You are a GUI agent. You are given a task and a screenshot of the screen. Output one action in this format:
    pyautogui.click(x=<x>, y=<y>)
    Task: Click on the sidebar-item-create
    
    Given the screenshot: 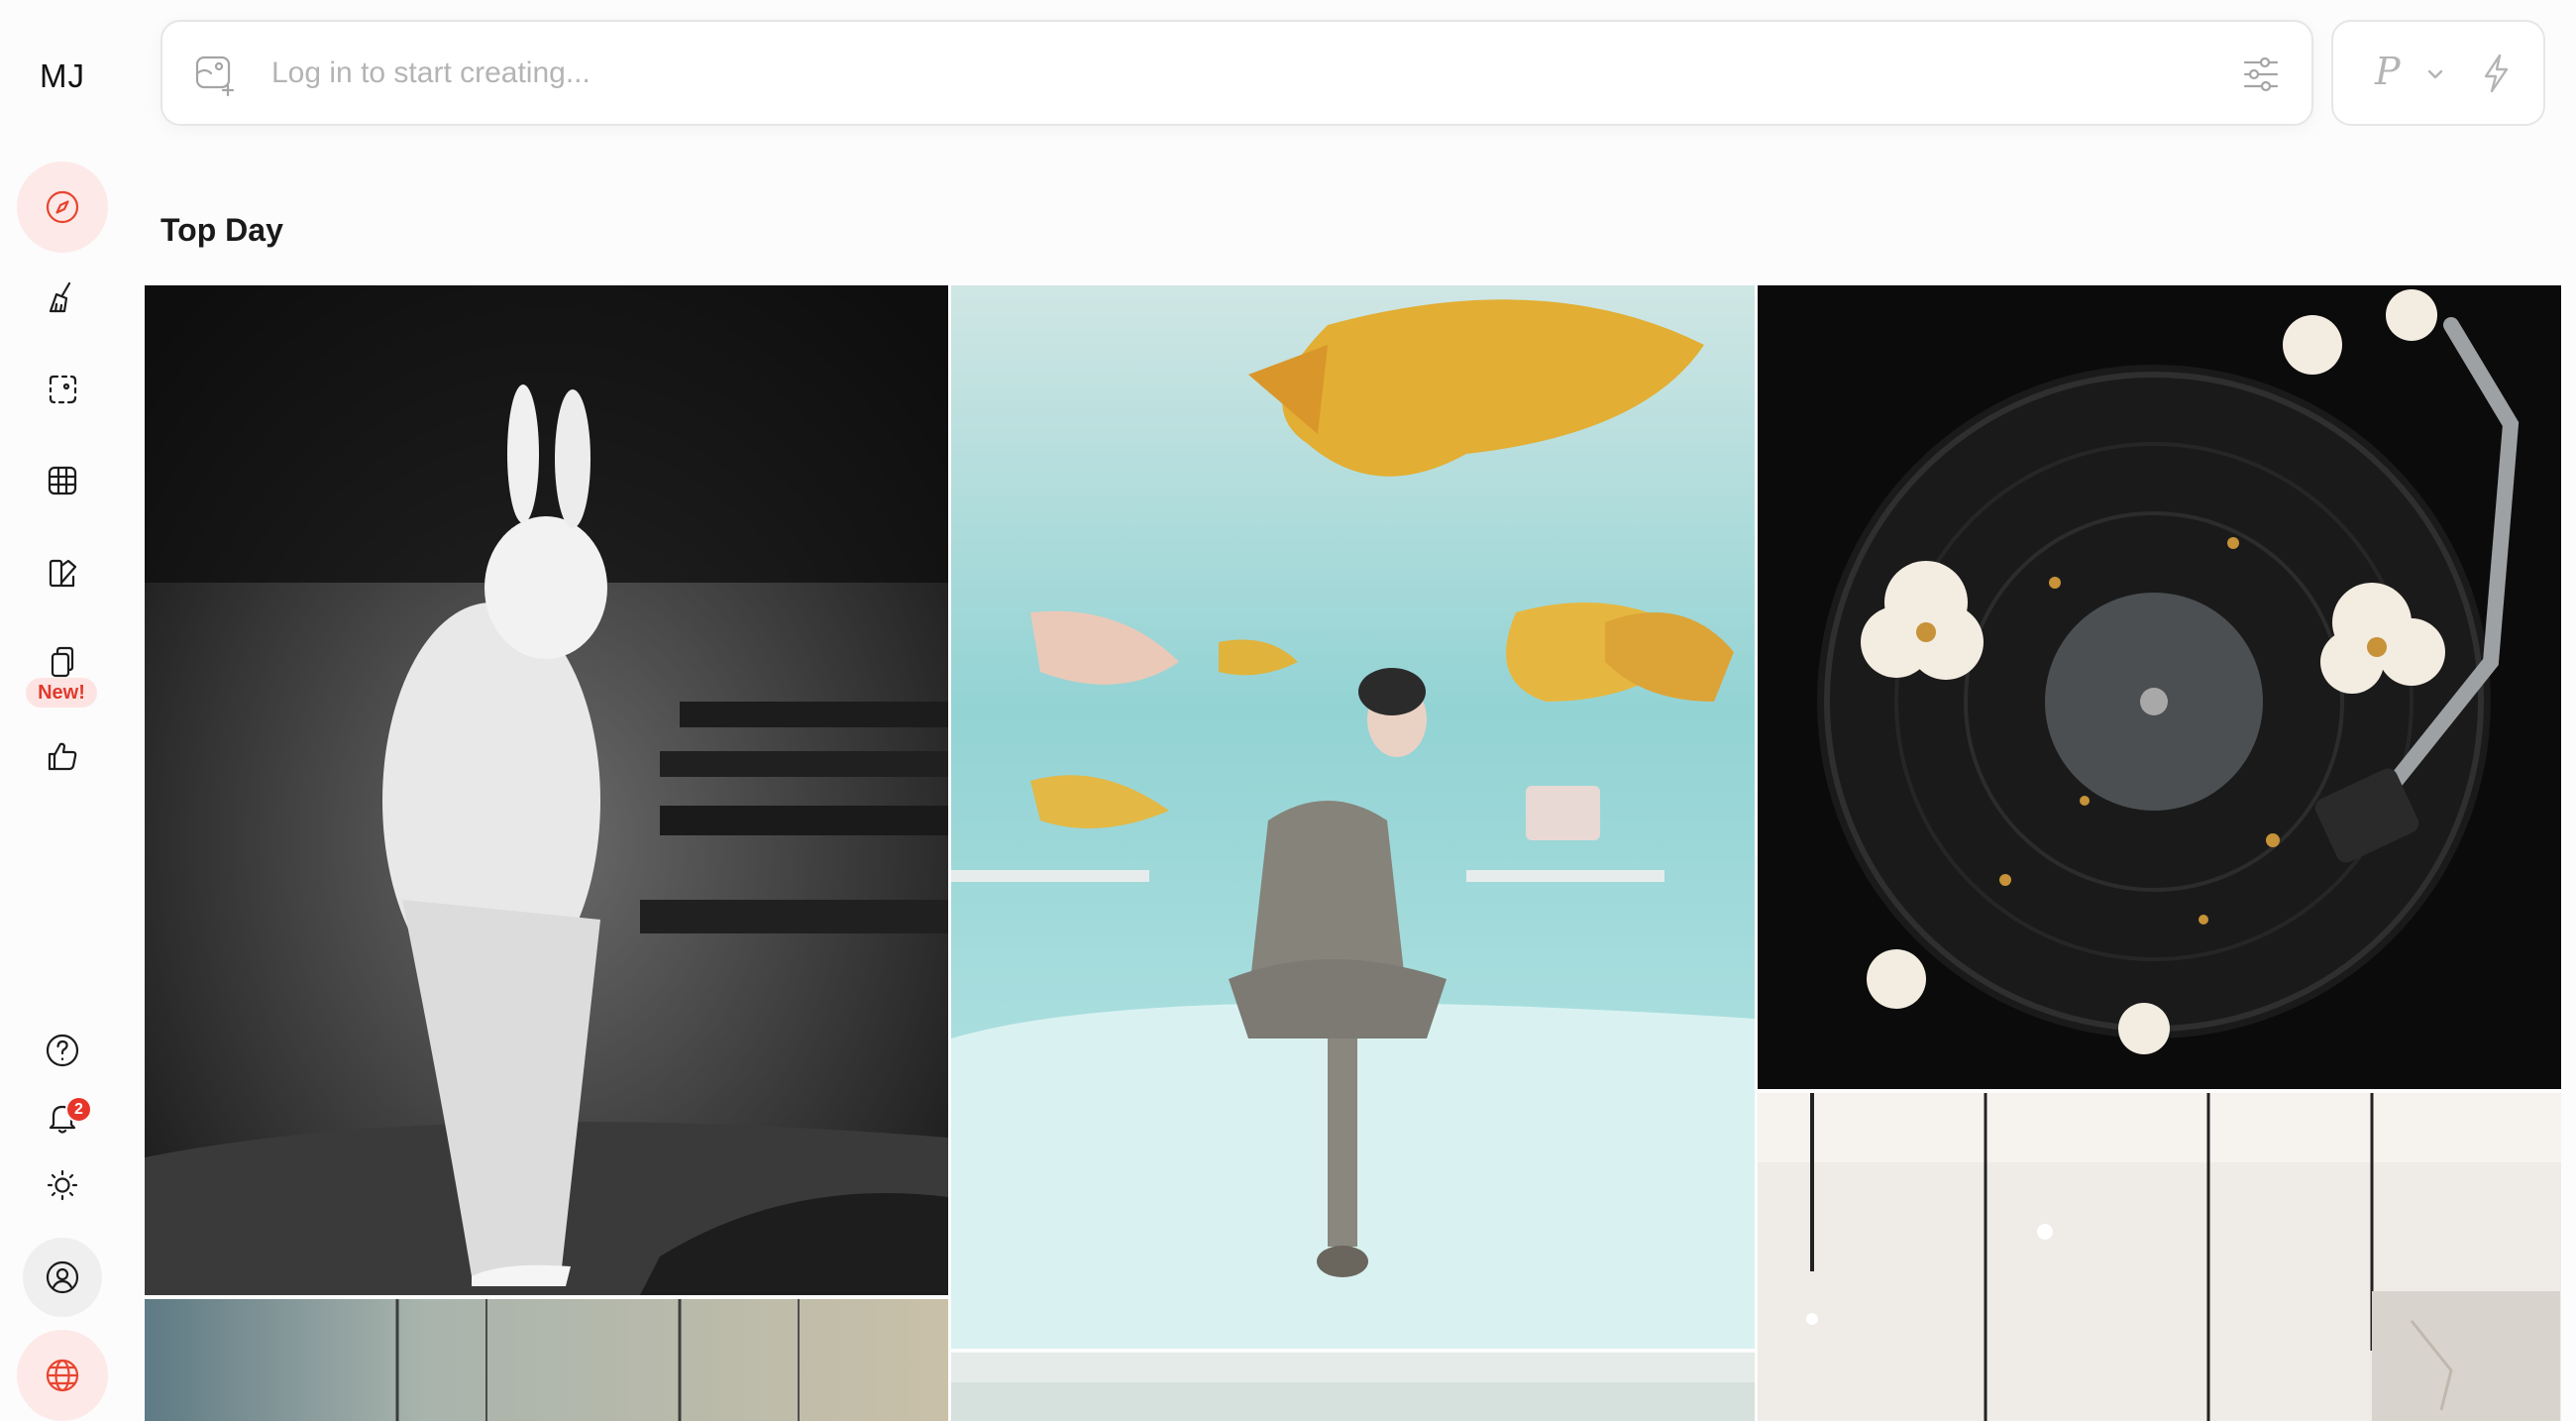 What is the action you would take?
    pyautogui.click(x=62, y=297)
    